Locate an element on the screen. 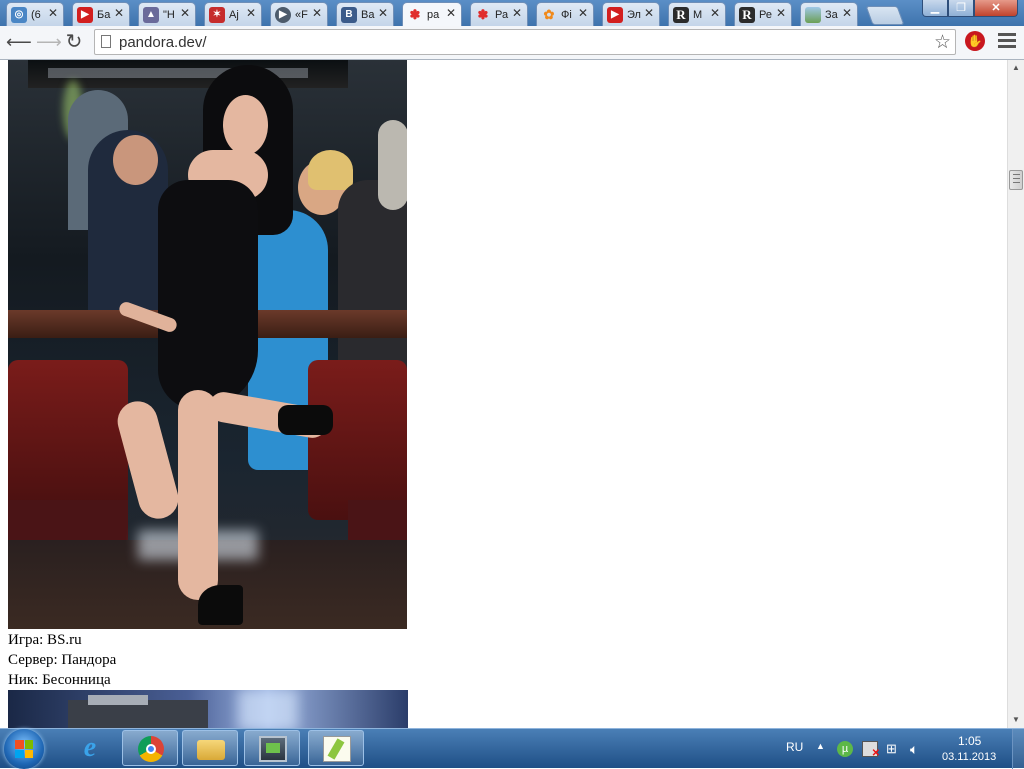  show-hidden-icons-icon: ▲ is located at coordinates (824, 749).